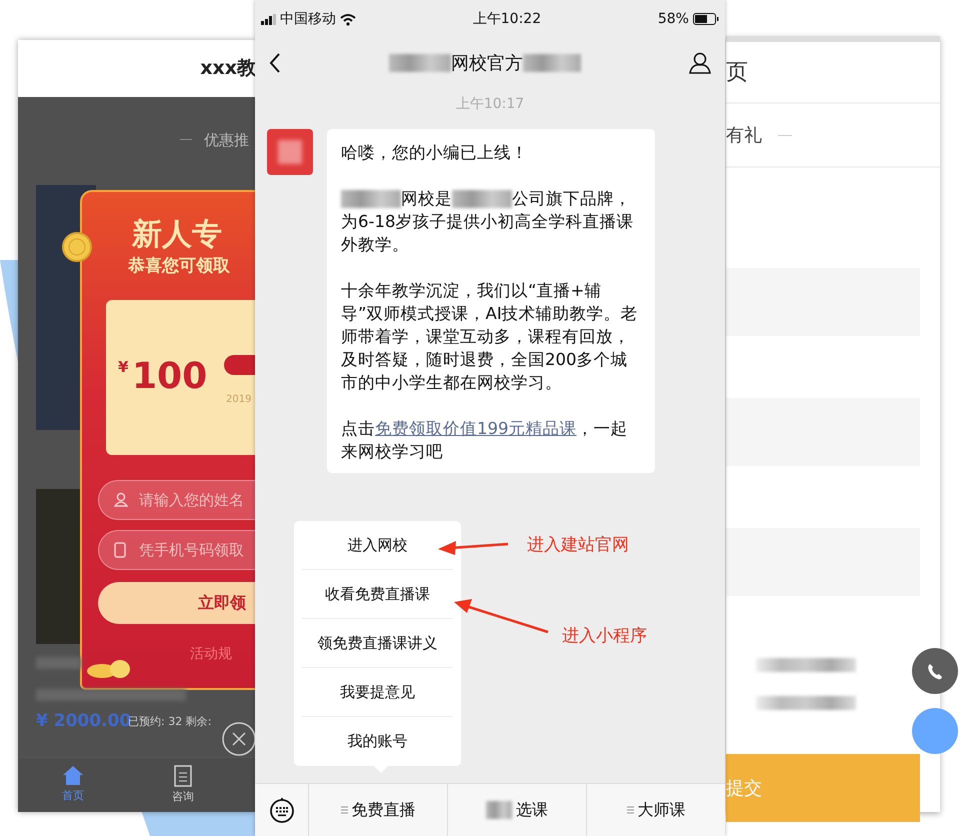 The height and width of the screenshot is (836, 966). I want to click on document-icon, so click(183, 775).